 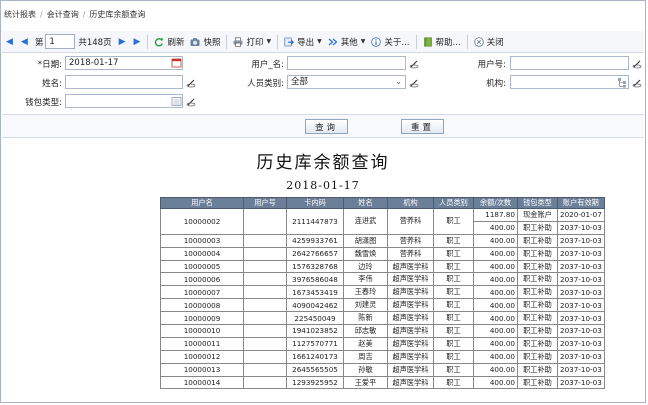 I want to click on column-header: 用户号, so click(x=265, y=203).